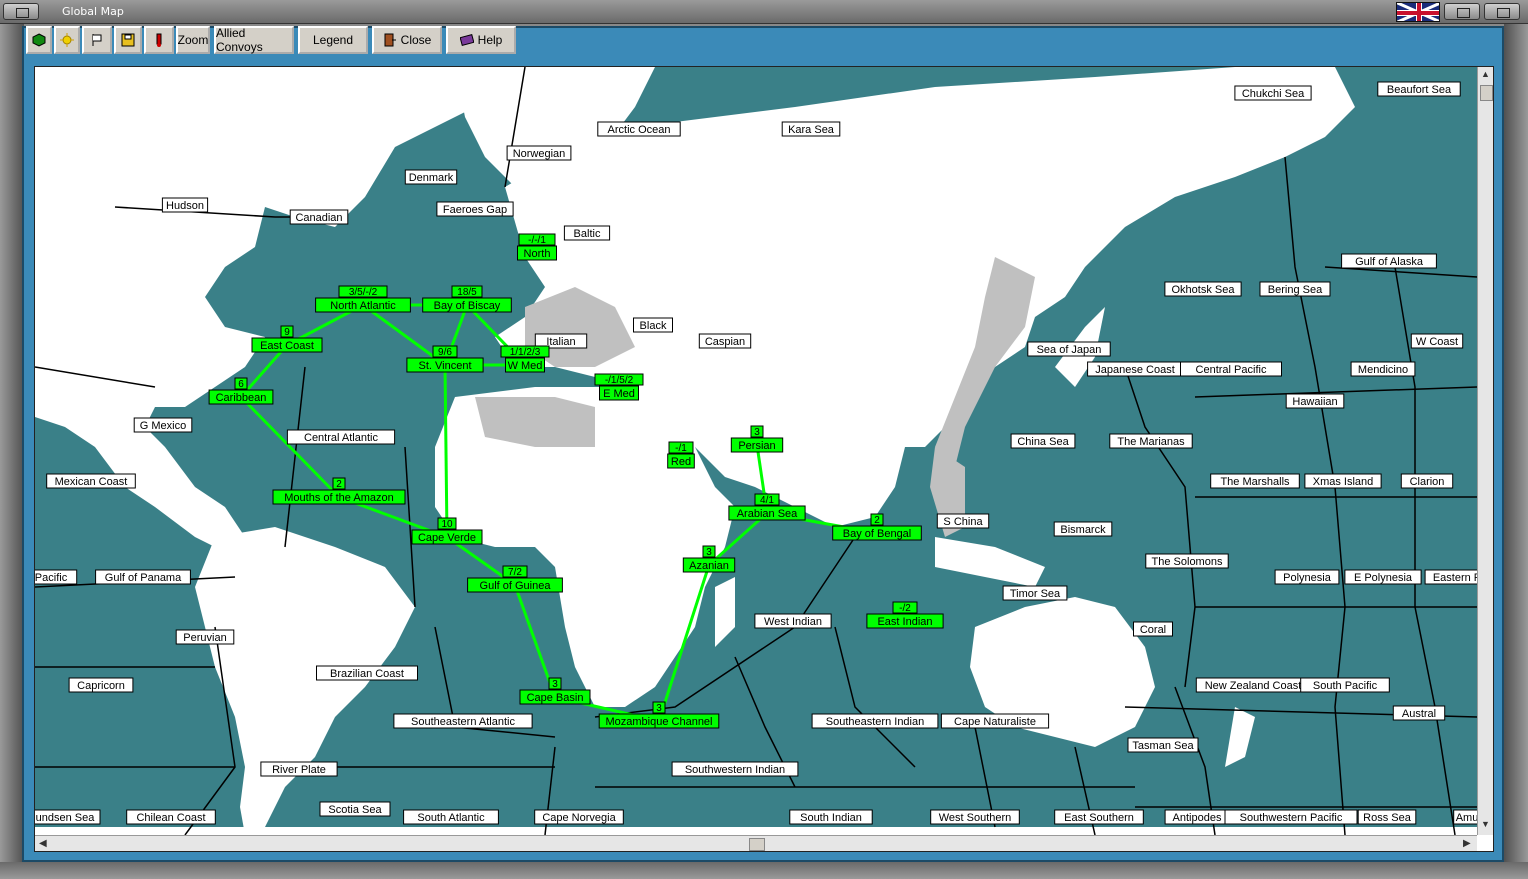  What do you see at coordinates (539, 154) in the screenshot?
I see `sea-zone-label: Norwegian` at bounding box center [539, 154].